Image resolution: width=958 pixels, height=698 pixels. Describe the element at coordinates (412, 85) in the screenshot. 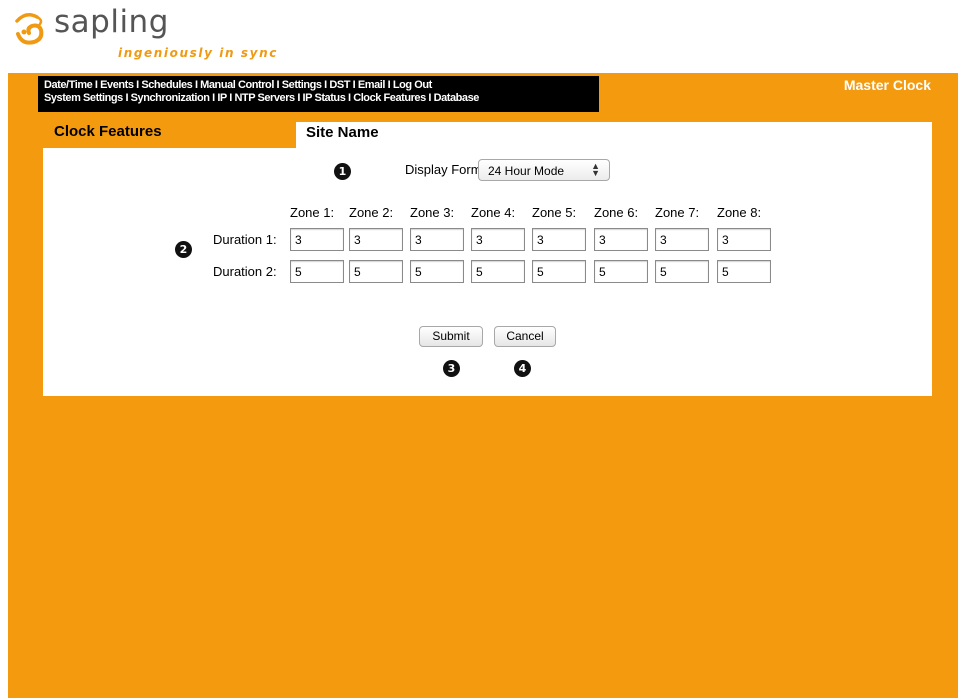

I see `nav-link-log-out: Log Out` at that location.